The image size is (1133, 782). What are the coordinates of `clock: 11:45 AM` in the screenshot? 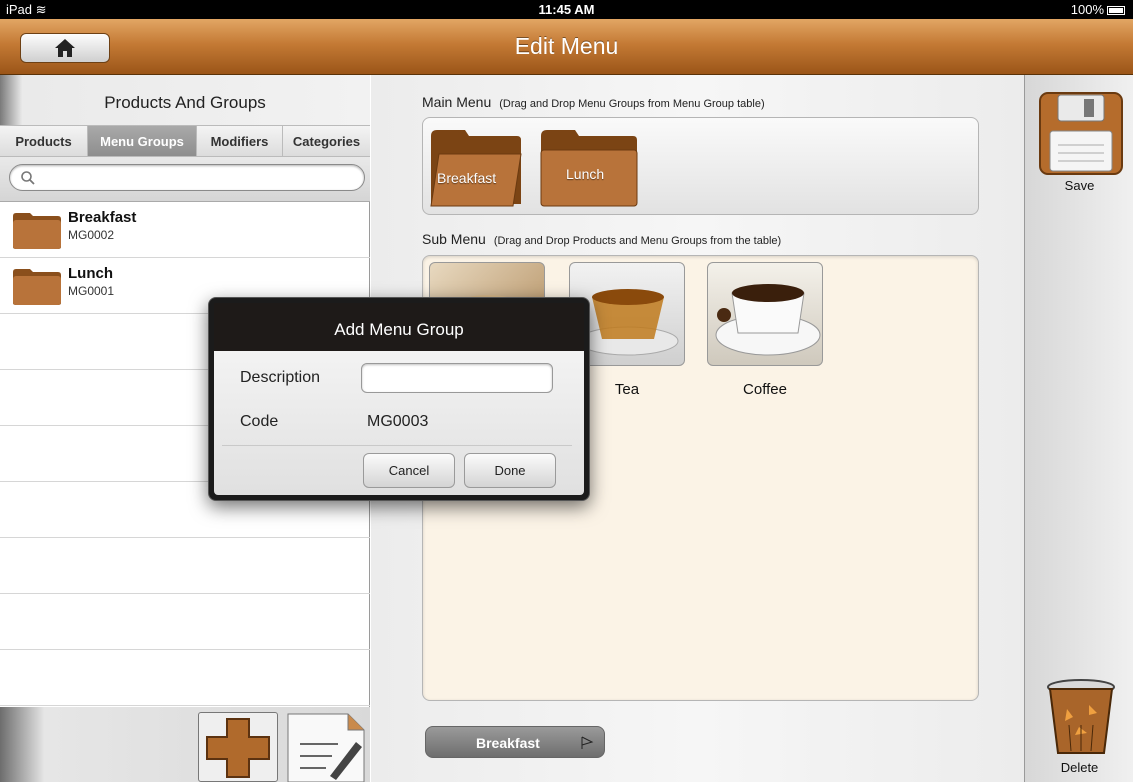 It's located at (566, 9).